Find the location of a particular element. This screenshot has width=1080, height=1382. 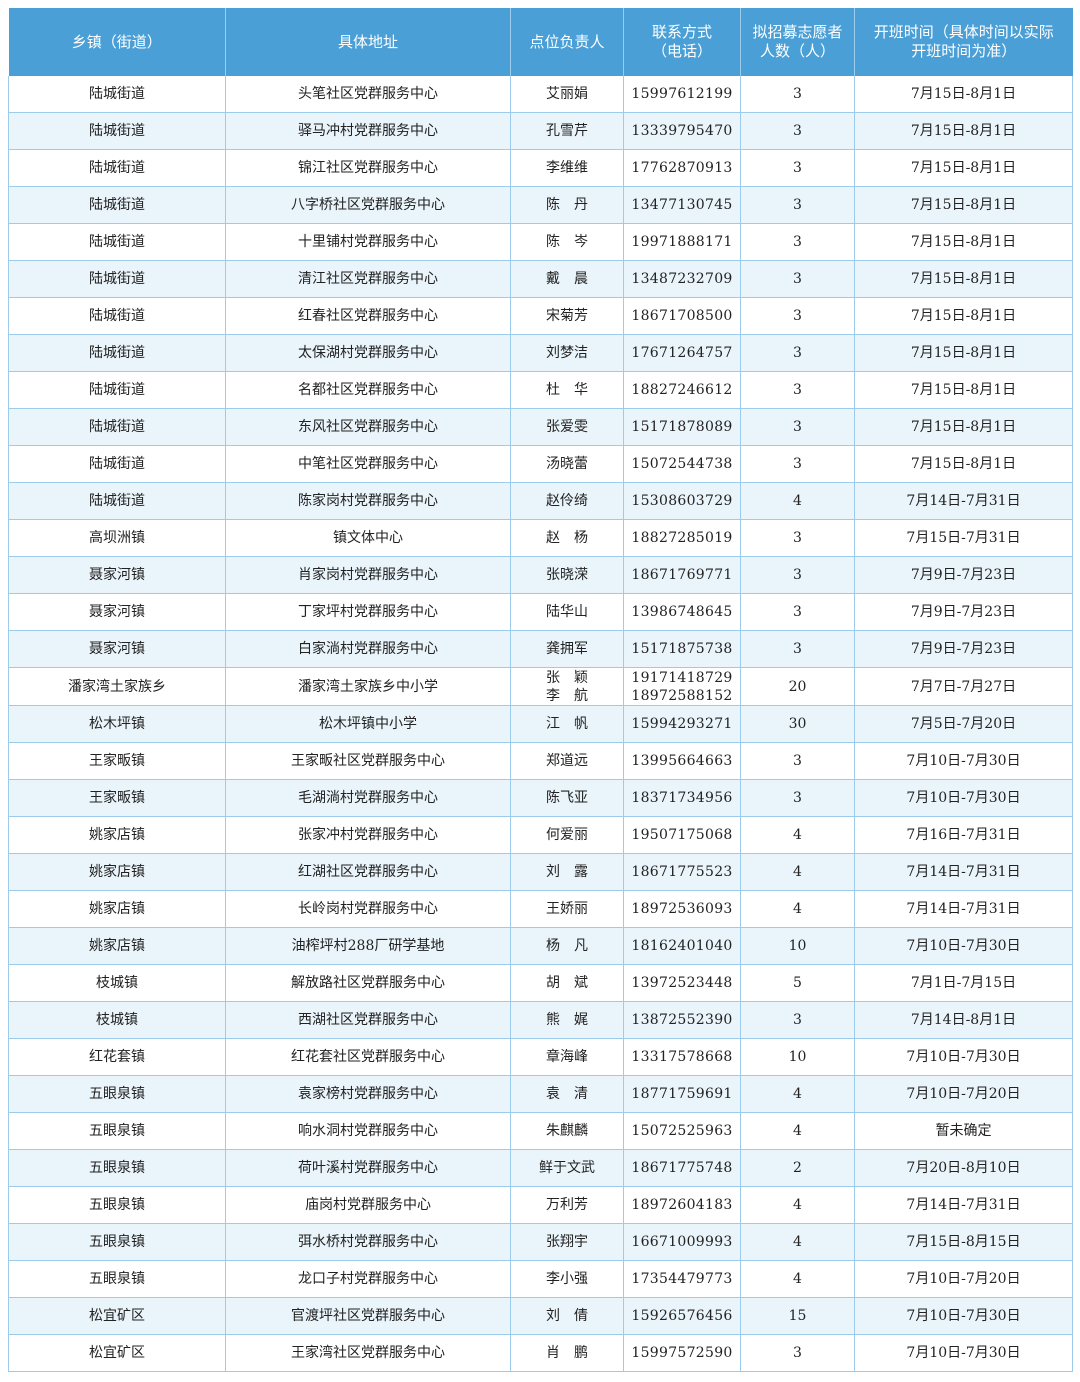

table-row: 五眼泉镇 庙岗村党群服务中心 万利芳 18972604183 4 7月14日-7月31日 is located at coordinates (540, 1205).